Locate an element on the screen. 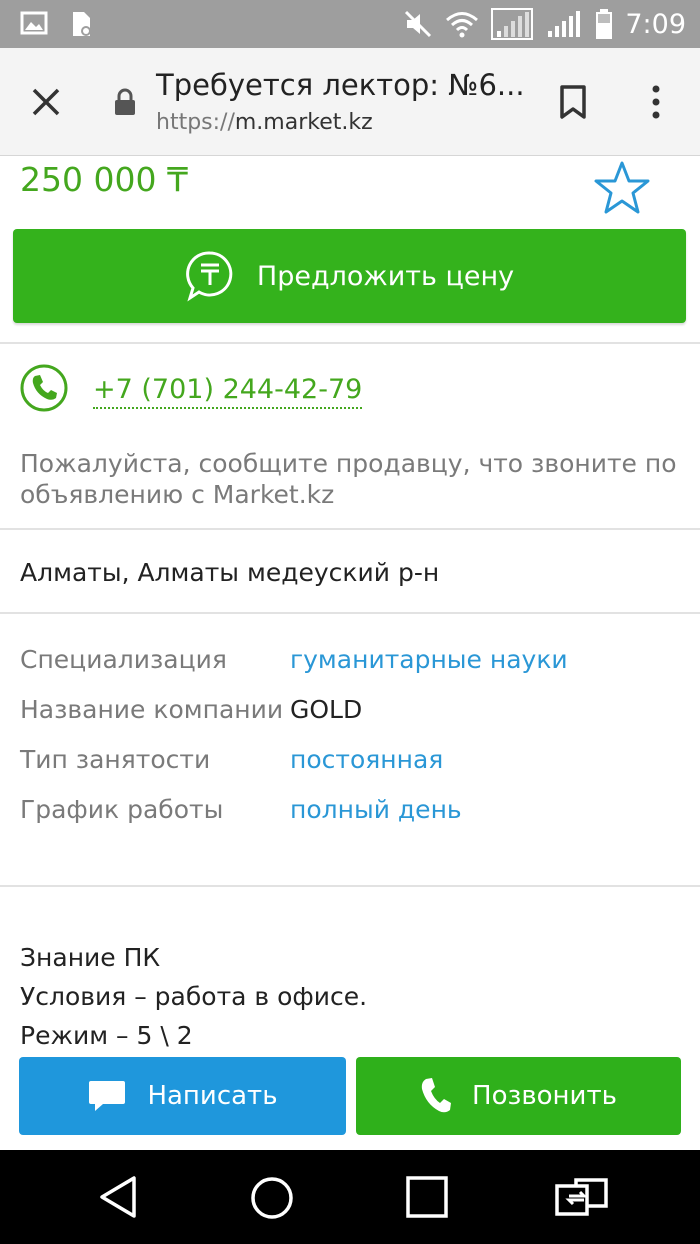 The width and height of the screenshot is (700, 1244). offer-price-button: Предложить цену is located at coordinates (349, 276).